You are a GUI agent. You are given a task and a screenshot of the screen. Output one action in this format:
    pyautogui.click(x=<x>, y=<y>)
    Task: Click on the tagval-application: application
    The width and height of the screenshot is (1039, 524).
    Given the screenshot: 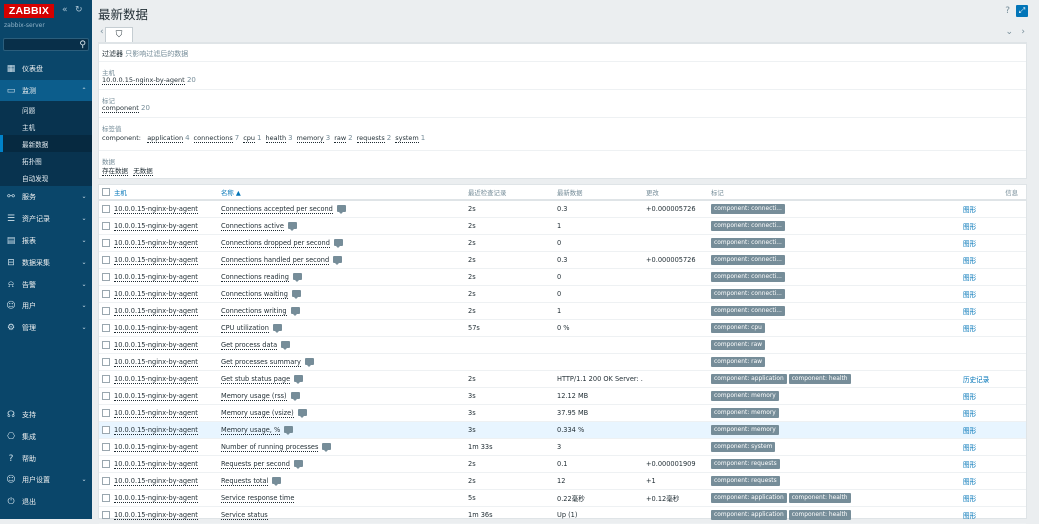 What is the action you would take?
    pyautogui.click(x=165, y=138)
    